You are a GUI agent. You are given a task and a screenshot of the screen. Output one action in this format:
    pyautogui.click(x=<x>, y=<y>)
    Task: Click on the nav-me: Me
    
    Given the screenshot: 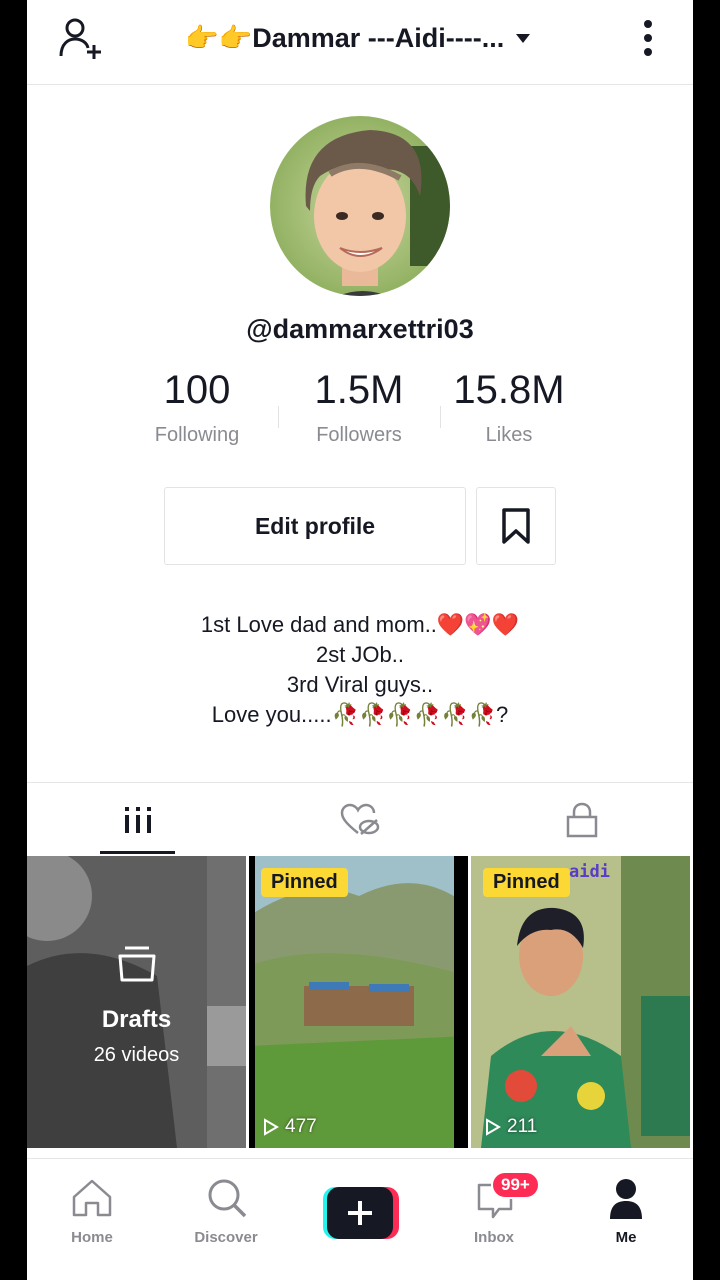 What is the action you would take?
    pyautogui.click(x=626, y=1209)
    